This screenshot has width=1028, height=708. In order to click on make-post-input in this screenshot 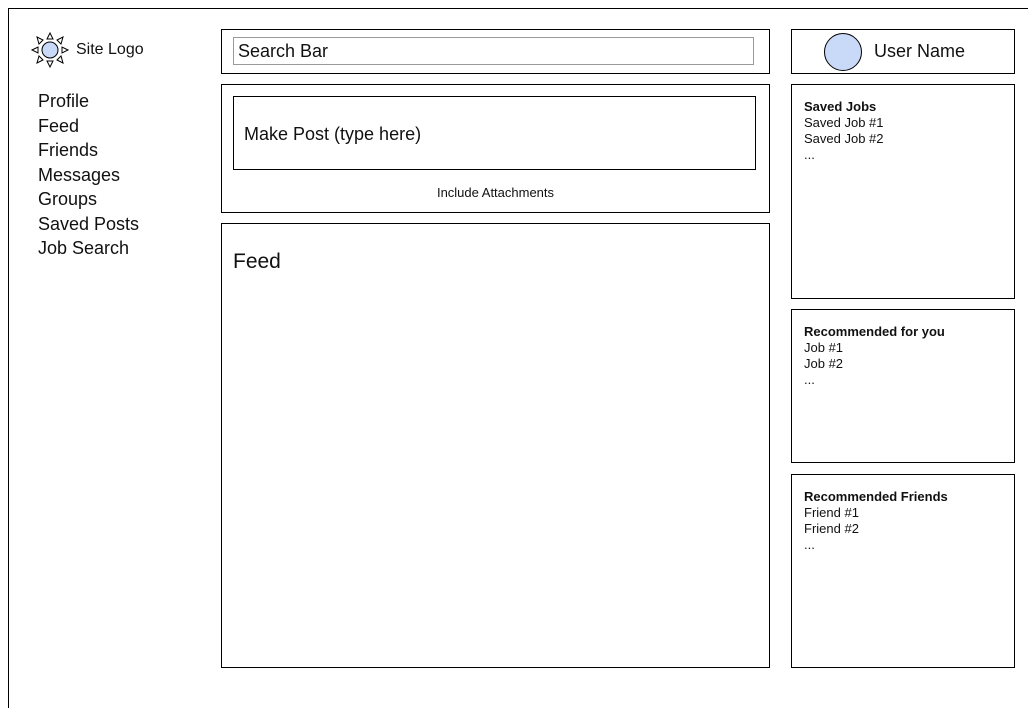, I will do `click(494, 133)`.